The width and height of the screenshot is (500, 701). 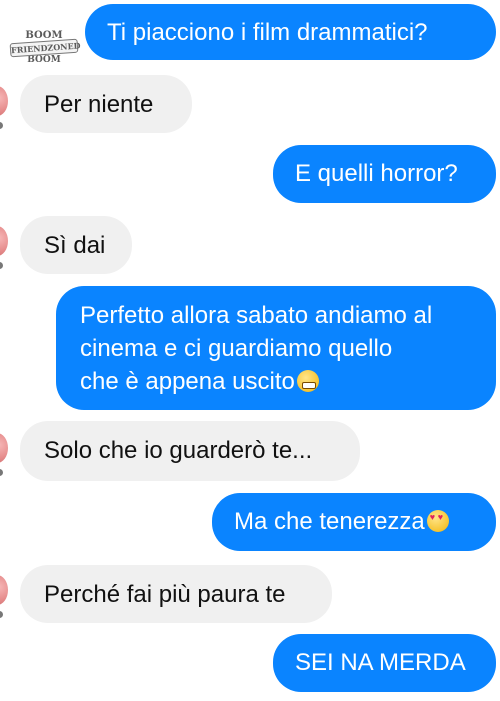 I want to click on heart-eyes-emoji-icon, so click(x=437, y=521).